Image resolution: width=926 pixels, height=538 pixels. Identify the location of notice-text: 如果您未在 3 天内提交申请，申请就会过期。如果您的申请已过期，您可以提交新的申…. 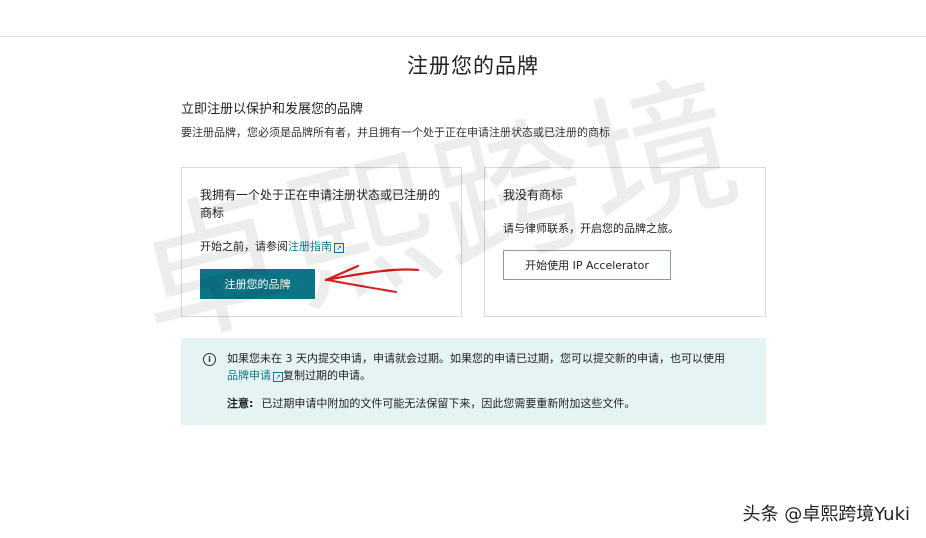
(494, 367).